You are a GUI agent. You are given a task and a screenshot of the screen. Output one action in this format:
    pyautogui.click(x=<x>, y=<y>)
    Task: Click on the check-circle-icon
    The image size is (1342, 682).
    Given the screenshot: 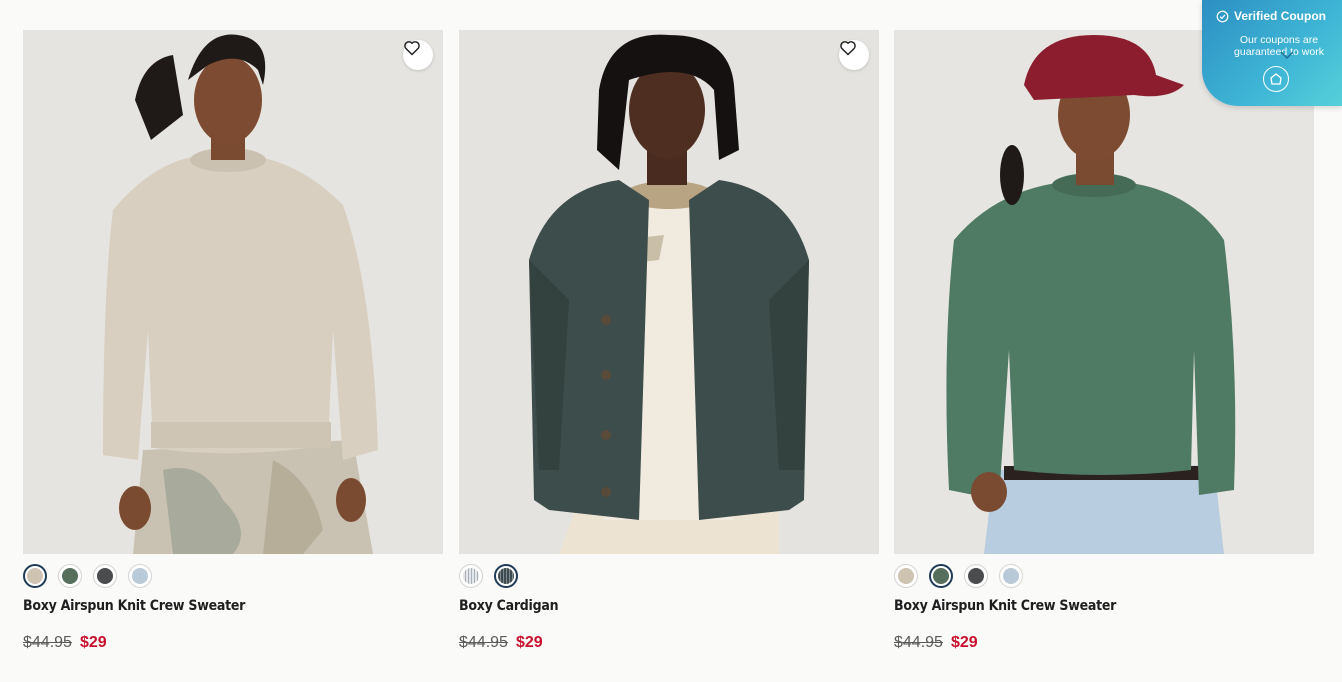 What is the action you would take?
    pyautogui.click(x=1222, y=16)
    